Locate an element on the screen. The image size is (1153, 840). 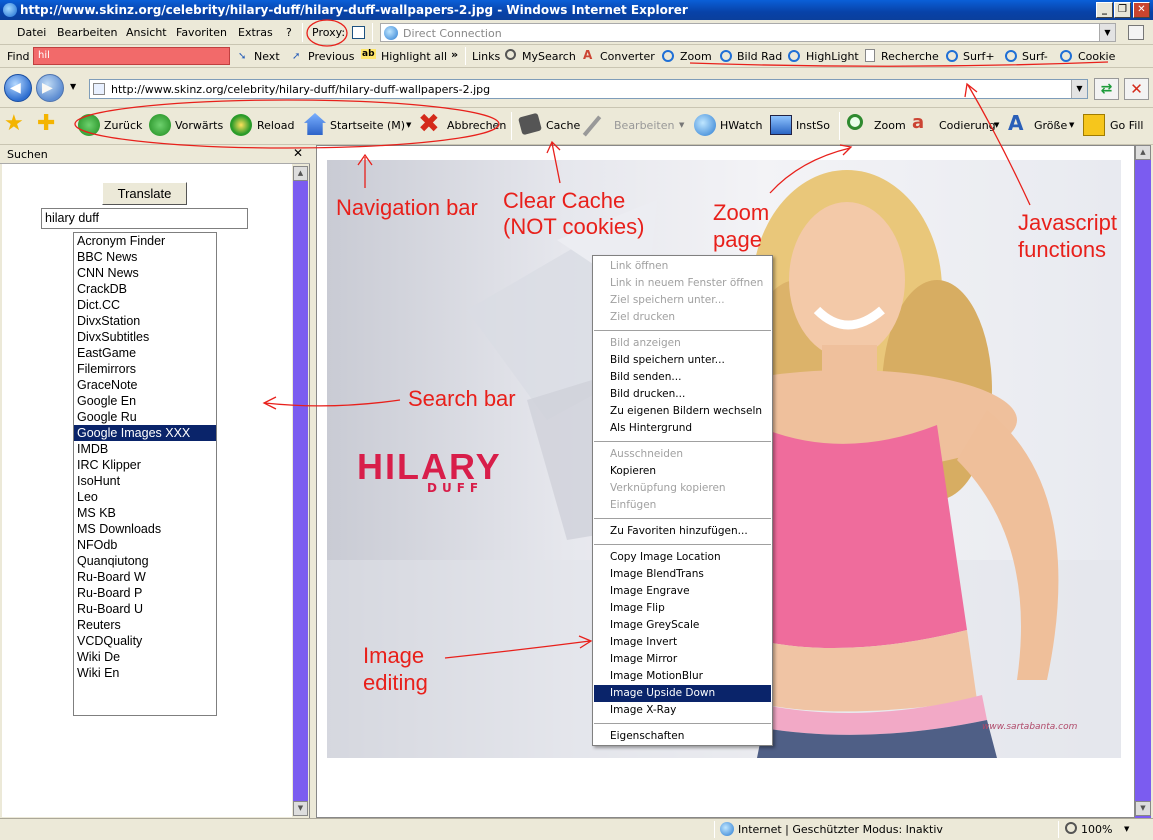
search-engine-item: GraceNote is located at coordinates (145, 385).